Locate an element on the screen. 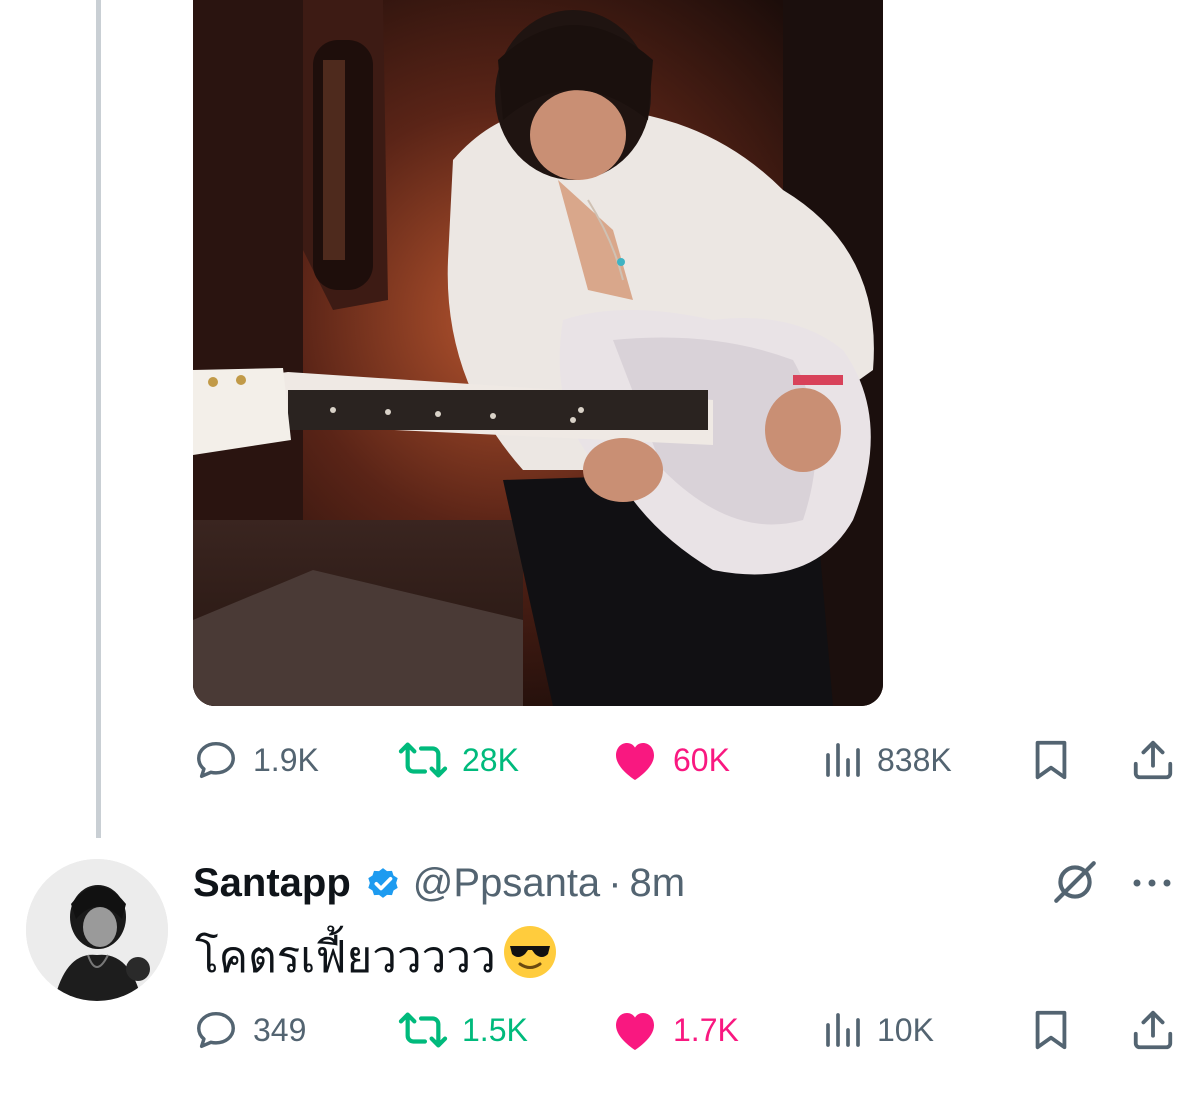  verified-badge is located at coordinates (383, 883).